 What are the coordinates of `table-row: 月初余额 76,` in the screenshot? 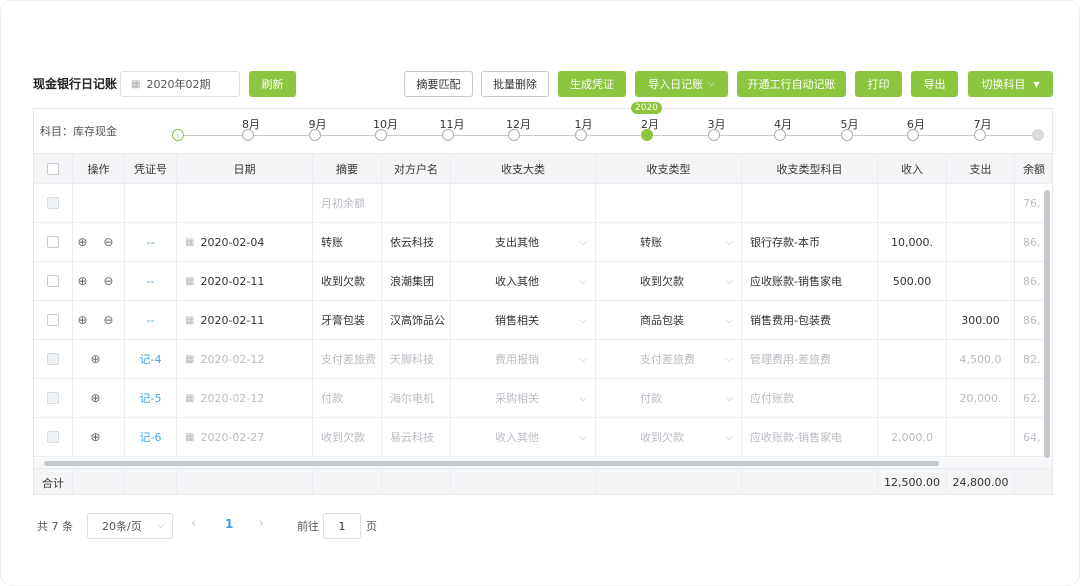 It's located at (543, 203).